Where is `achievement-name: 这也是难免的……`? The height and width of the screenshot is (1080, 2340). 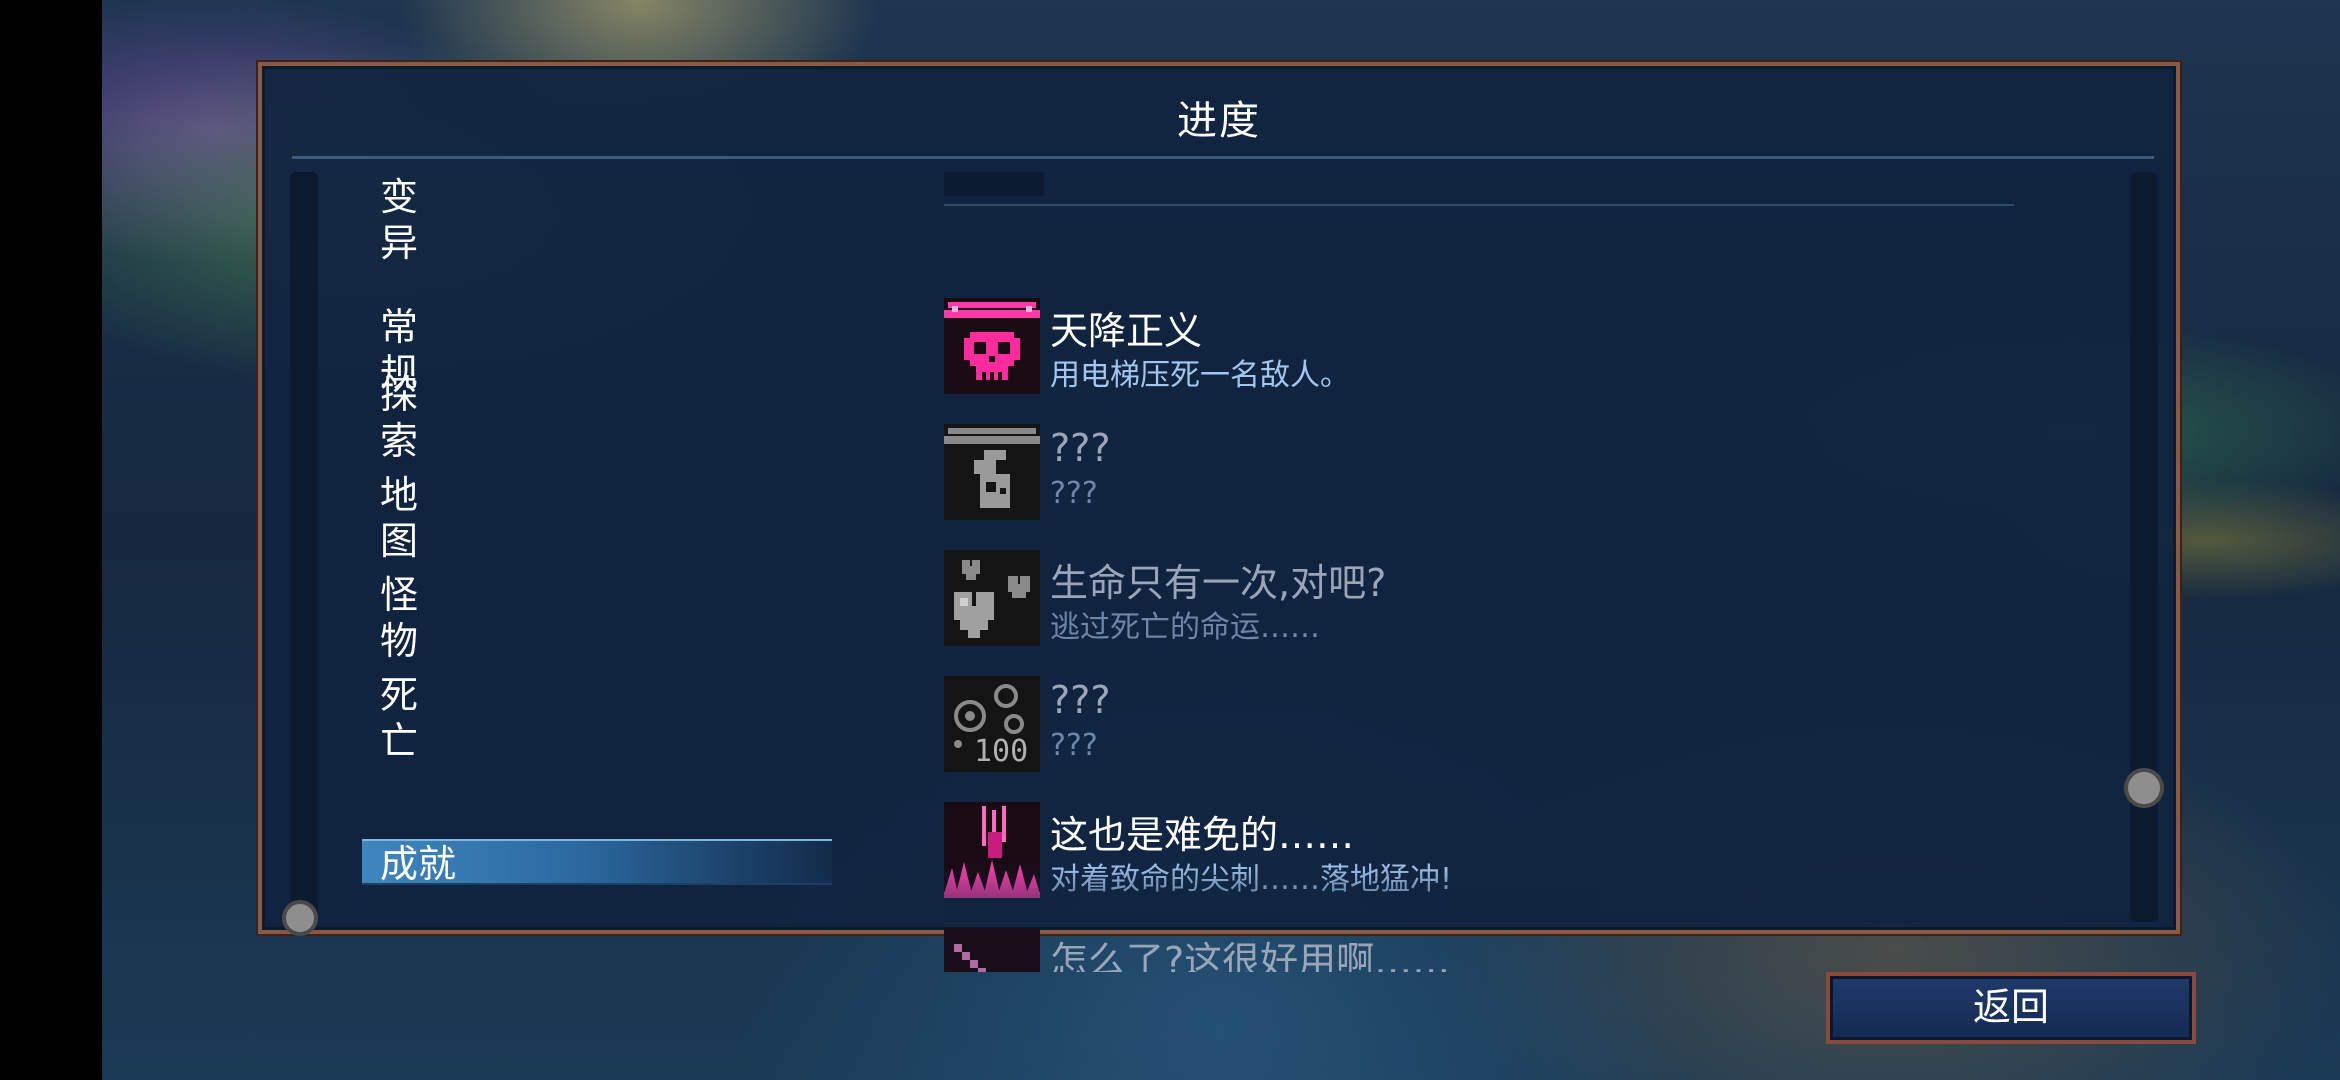 achievement-name: 这也是难免的…… is located at coordinates (1202, 835).